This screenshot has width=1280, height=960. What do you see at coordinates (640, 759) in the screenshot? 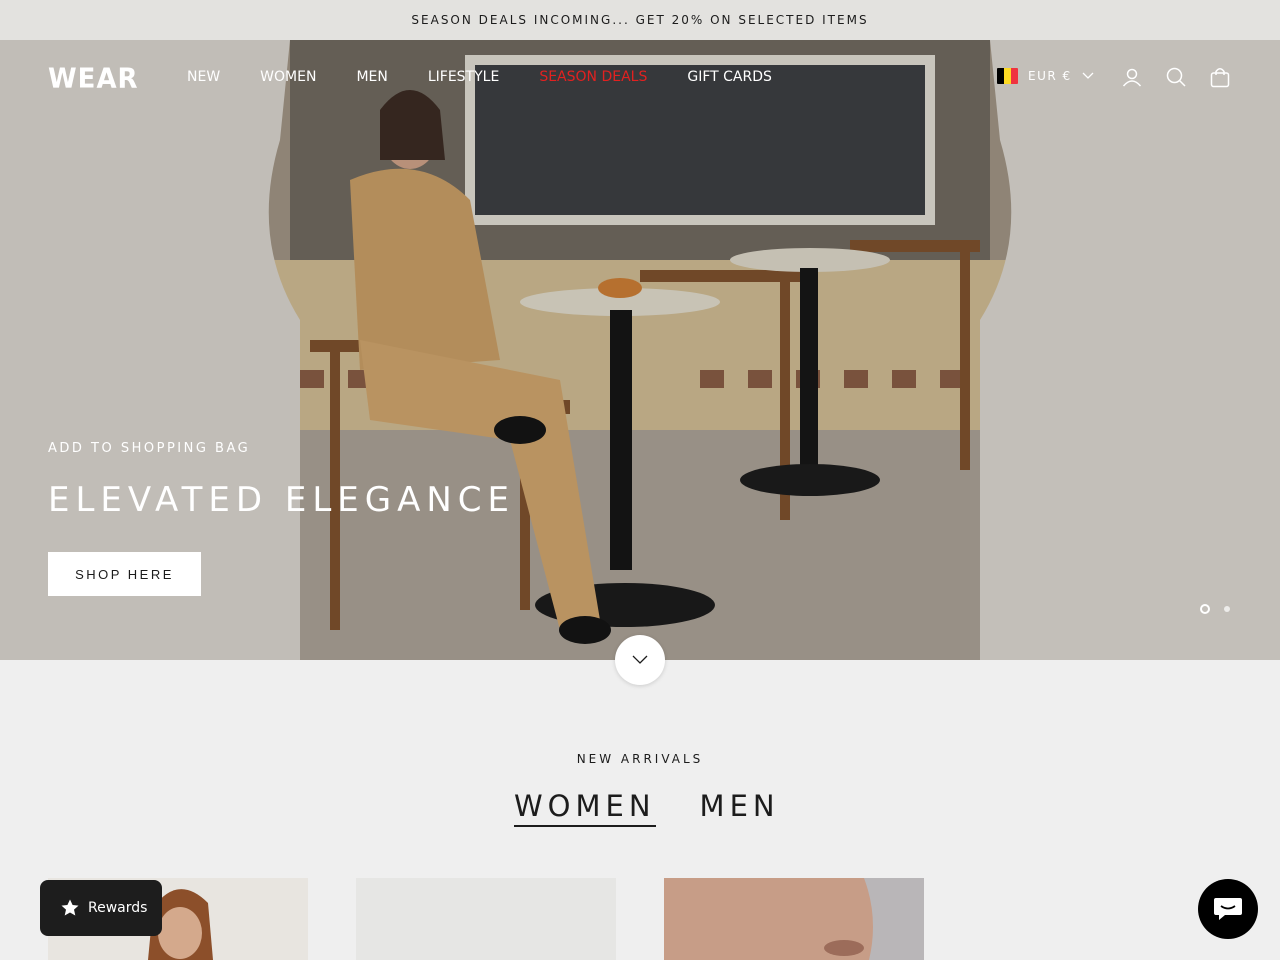
I see `new-arrivals-label: NEW ARRIVALS` at bounding box center [640, 759].